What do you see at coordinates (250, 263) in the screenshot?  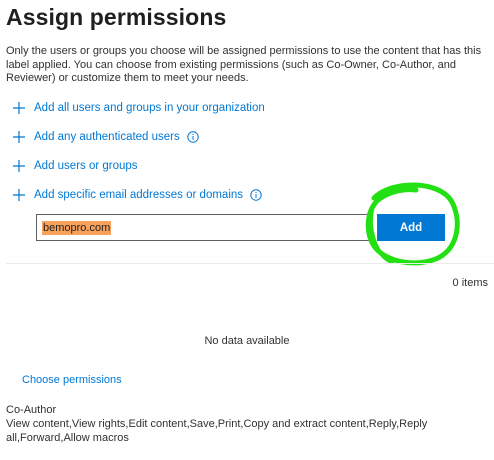 I see `divider` at bounding box center [250, 263].